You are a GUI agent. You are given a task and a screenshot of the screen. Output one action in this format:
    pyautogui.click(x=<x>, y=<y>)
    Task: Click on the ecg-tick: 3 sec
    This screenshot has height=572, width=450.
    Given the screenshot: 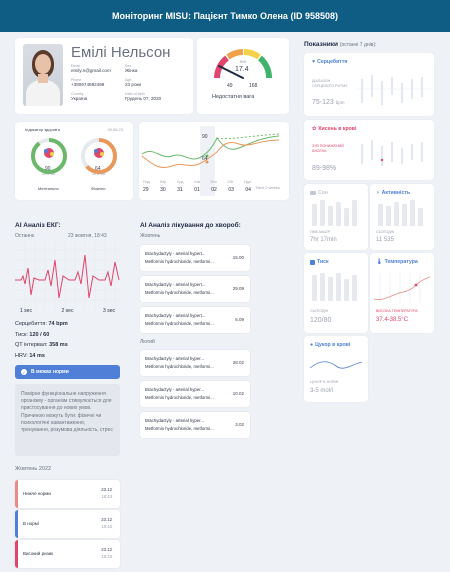 What is the action you would take?
    pyautogui.click(x=109, y=311)
    